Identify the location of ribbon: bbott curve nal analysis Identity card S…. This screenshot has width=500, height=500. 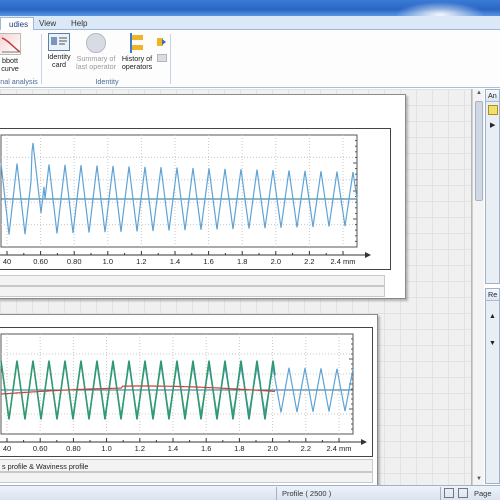
(250, 59).